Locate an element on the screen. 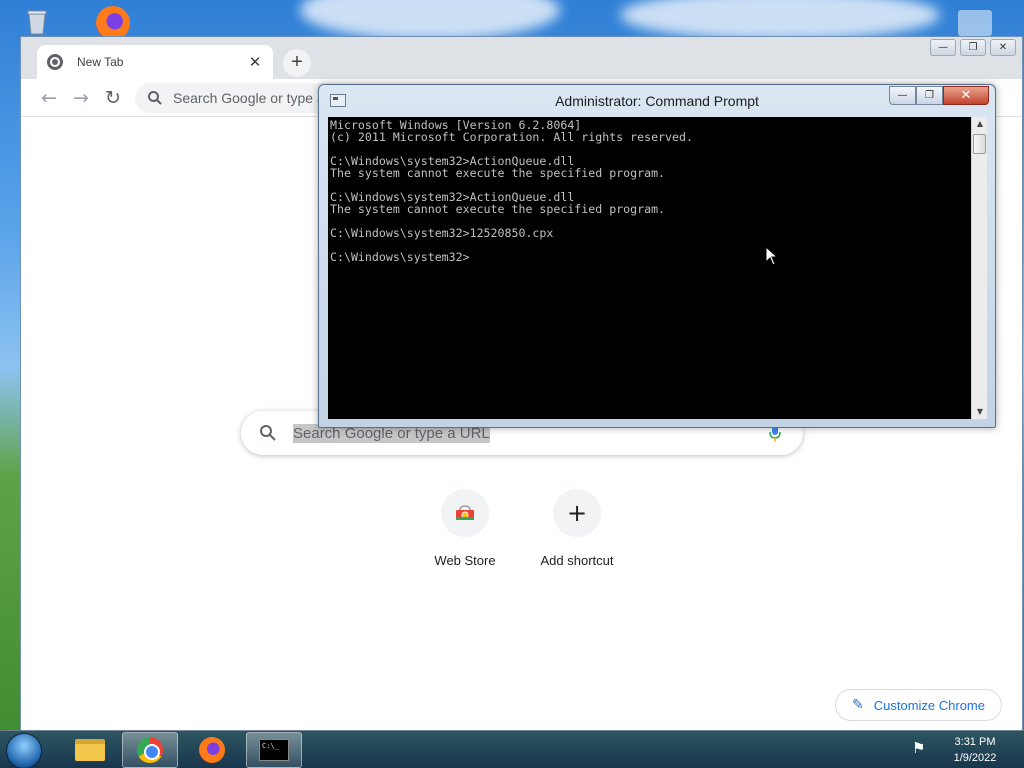 This screenshot has width=1024, height=768. taskbar-command-prompt: C:\_ is located at coordinates (274, 750).